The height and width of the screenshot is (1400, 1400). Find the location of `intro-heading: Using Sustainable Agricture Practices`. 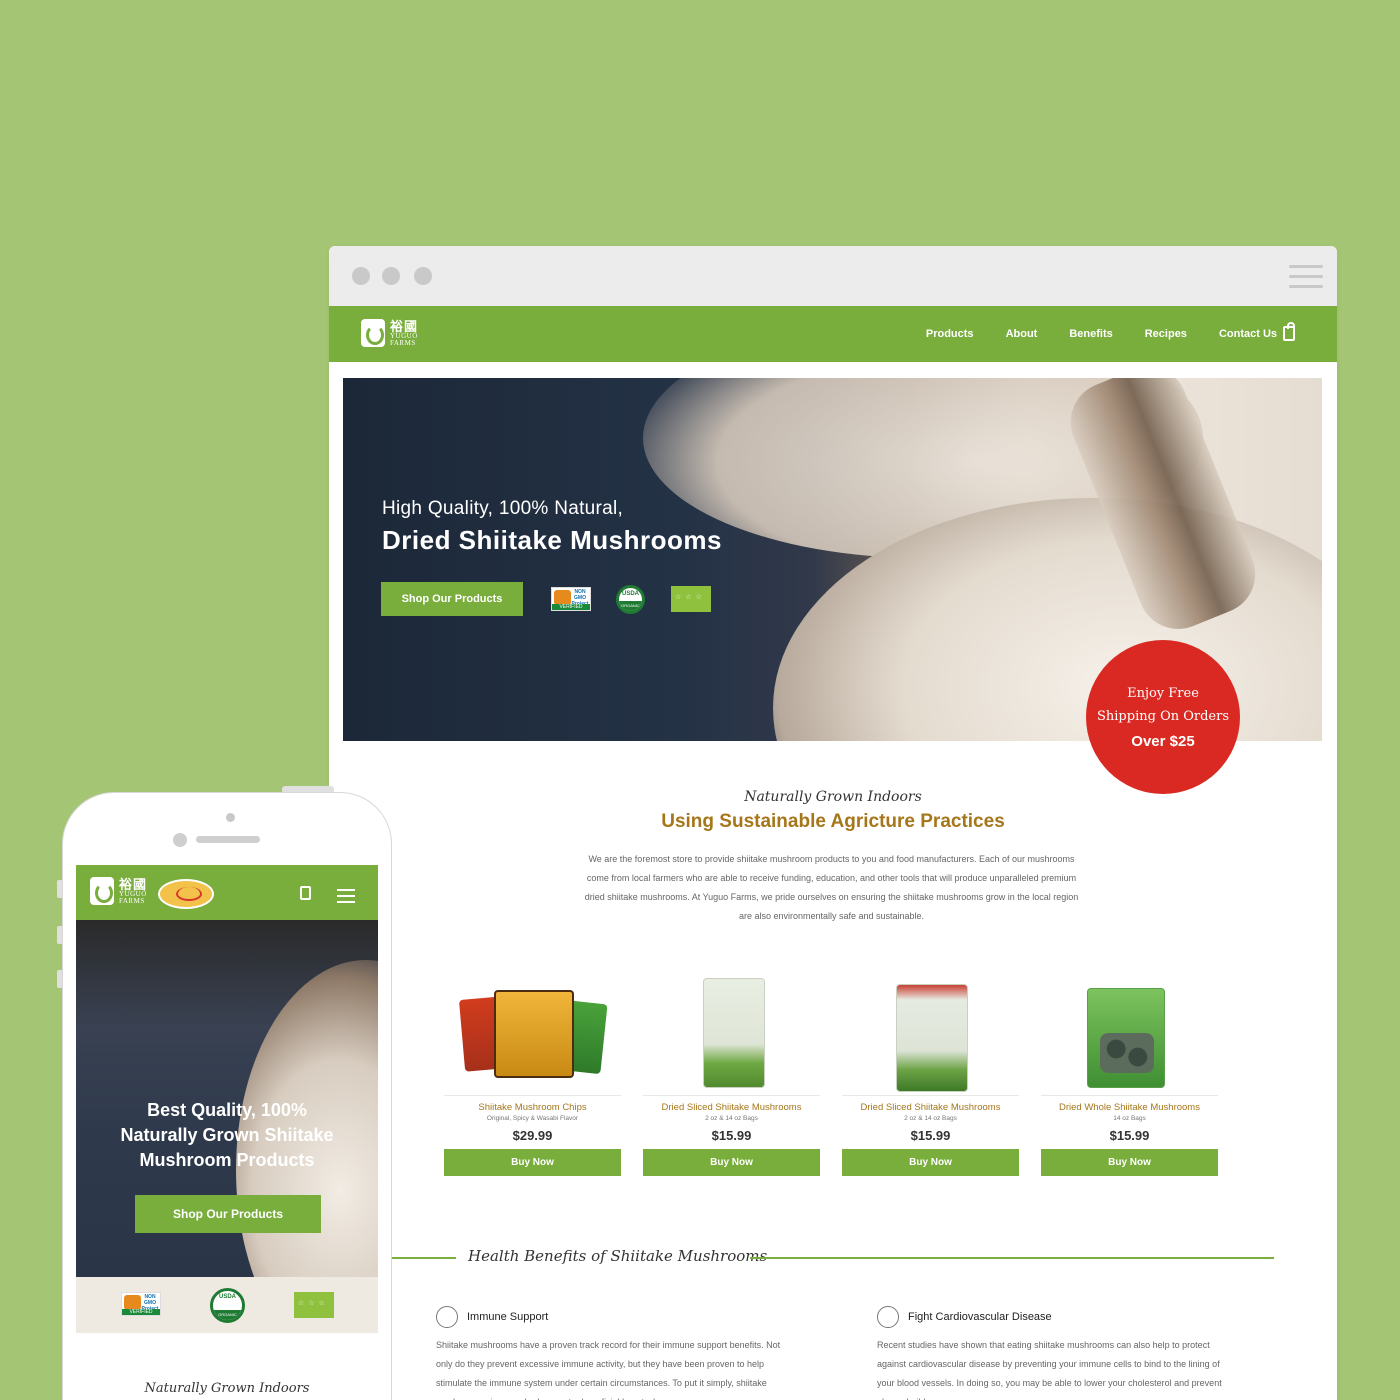

intro-heading: Using Sustainable Agricture Practices is located at coordinates (833, 821).